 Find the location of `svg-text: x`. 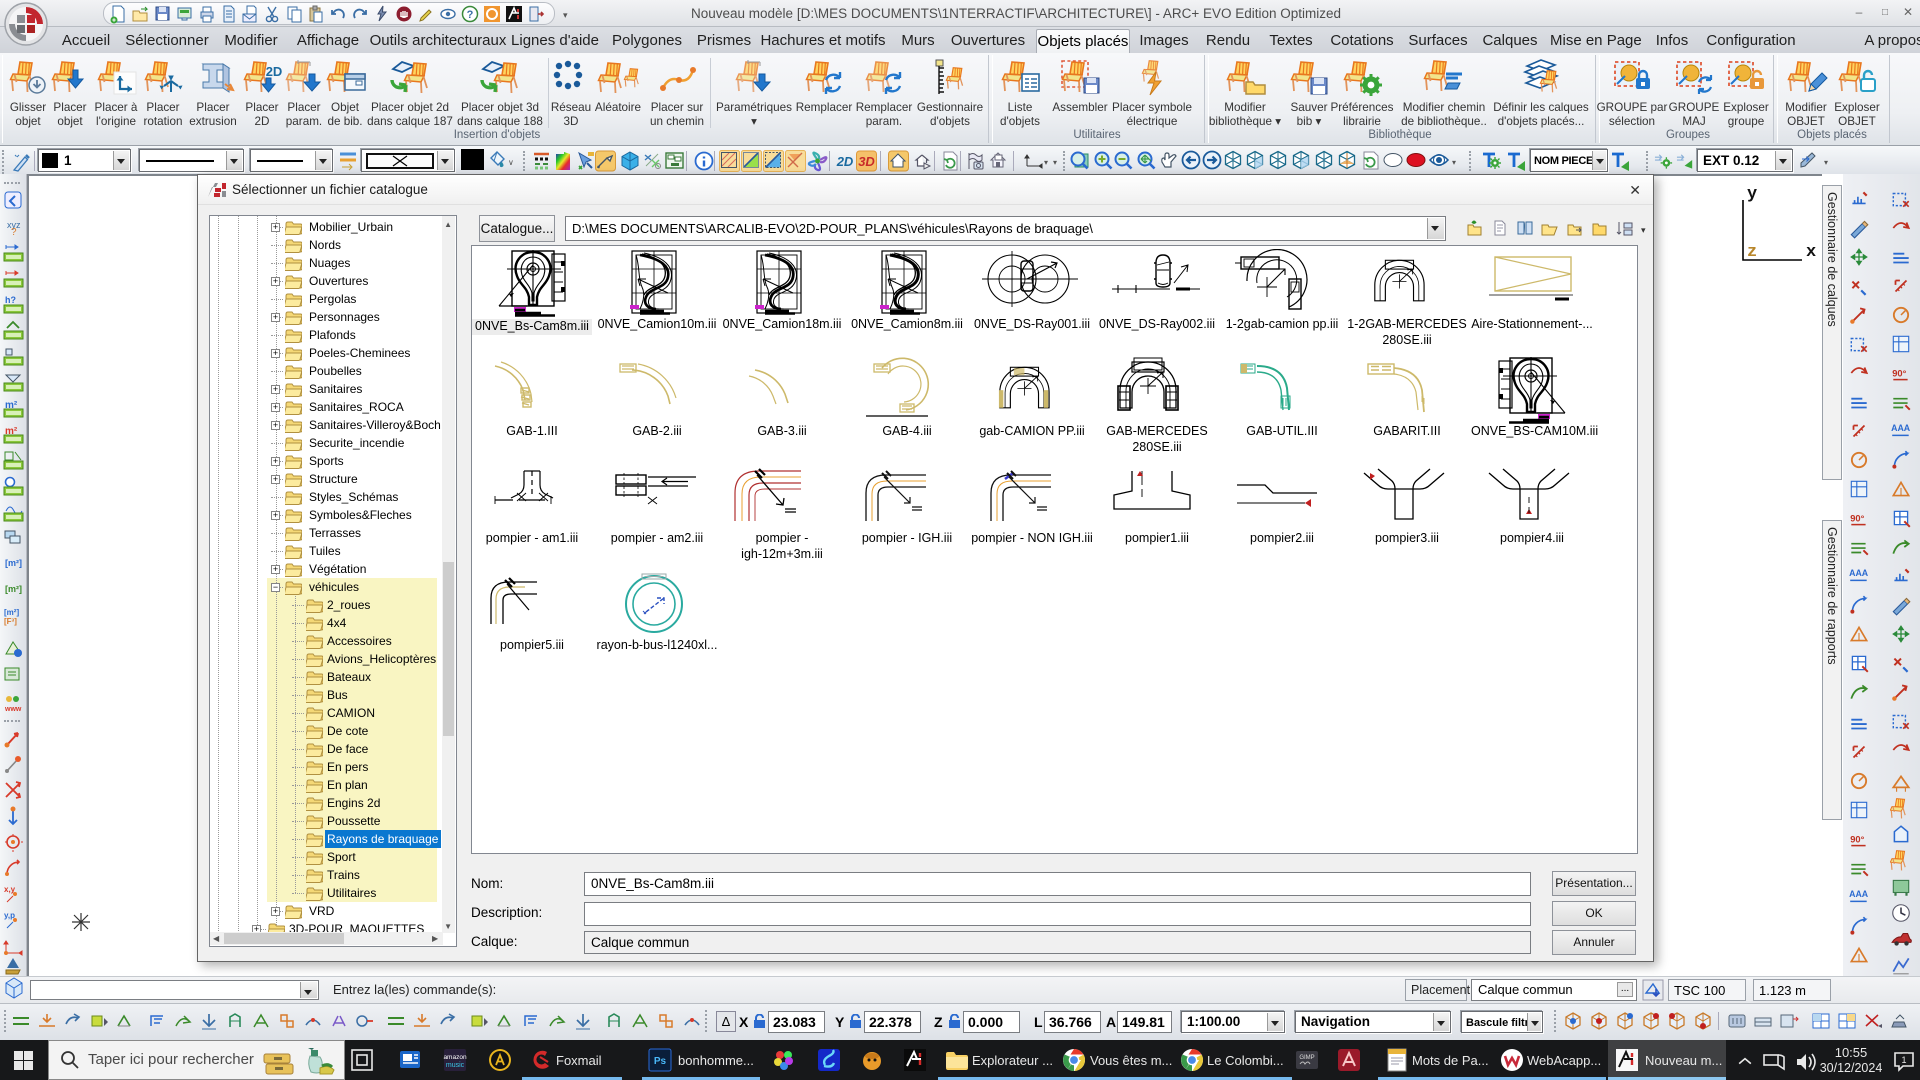

svg-text: x is located at coordinates (1811, 252).